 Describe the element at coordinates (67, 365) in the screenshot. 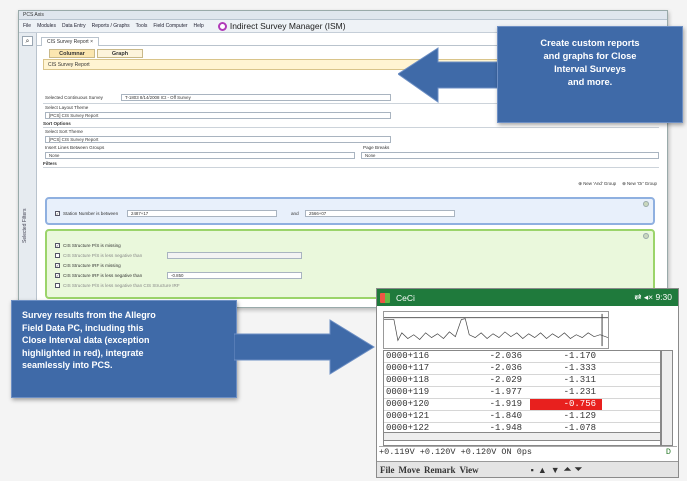

I see `callout-bottom-line-5: seamlessly into PCS.` at that location.